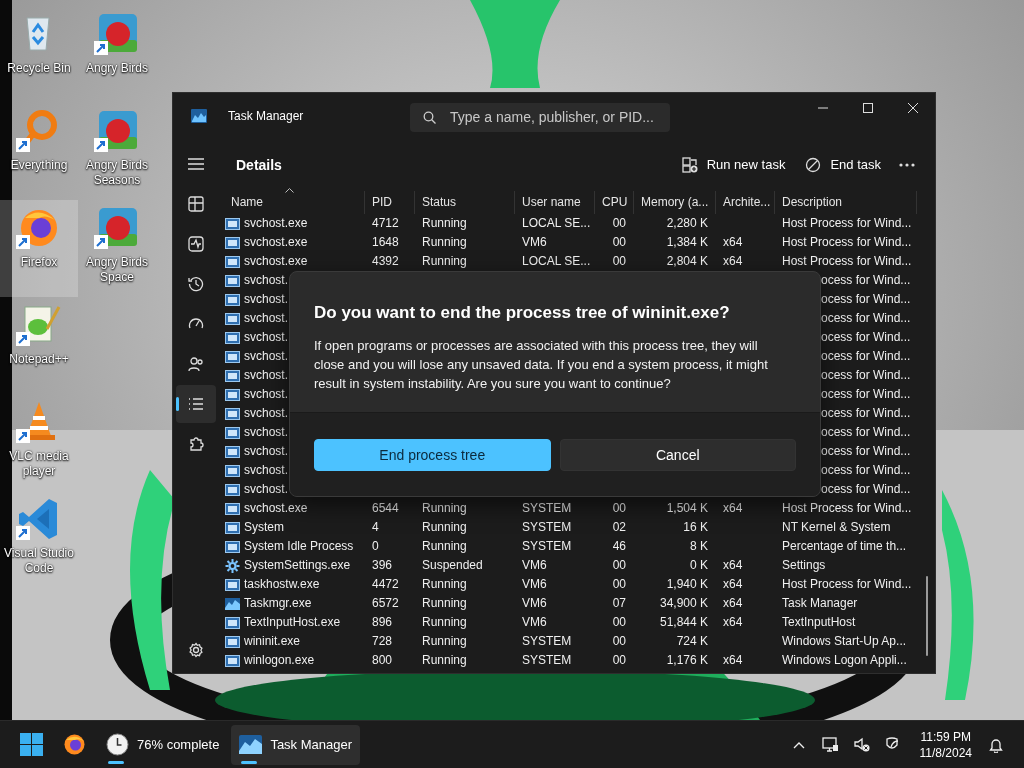  What do you see at coordinates (619, 603) in the screenshot?
I see `table-cell-text: 07` at bounding box center [619, 603].